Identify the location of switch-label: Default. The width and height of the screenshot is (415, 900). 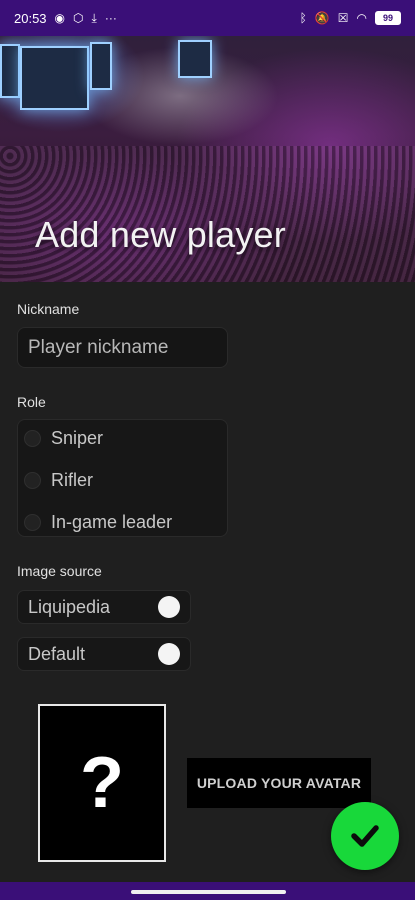
(57, 653).